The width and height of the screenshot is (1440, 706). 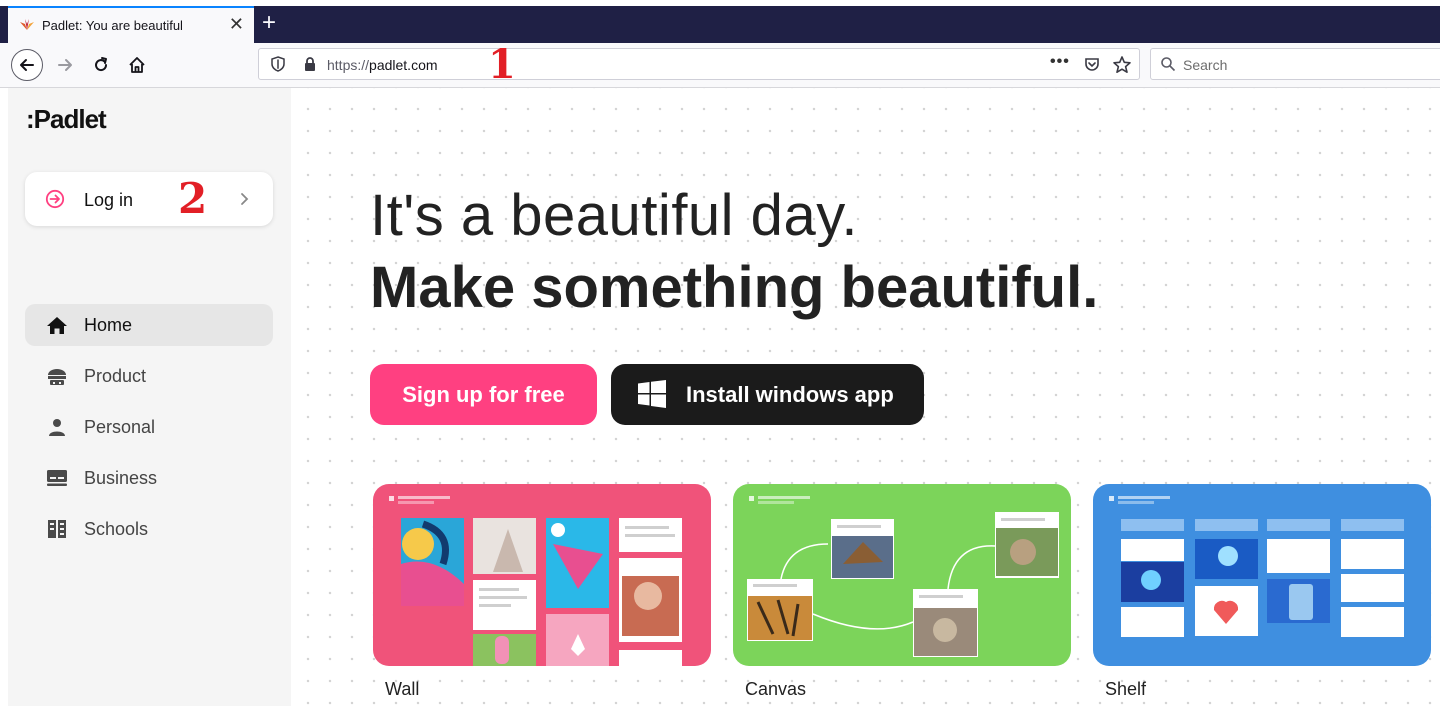 I want to click on tab-title: Padlet: You are beautiful, so click(x=112, y=25).